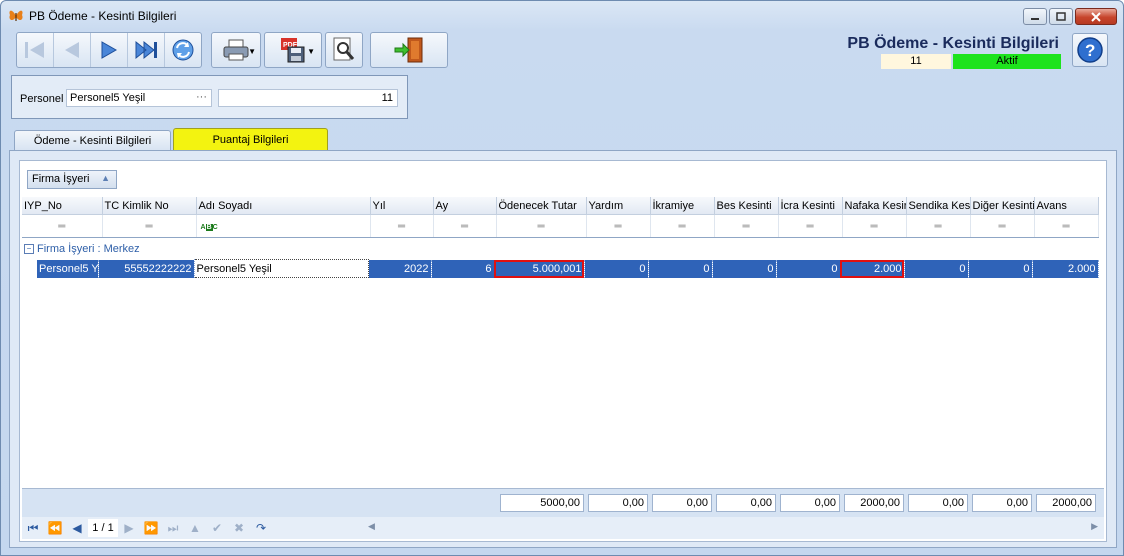 Image resolution: width=1124 pixels, height=556 pixels. What do you see at coordinates (542, 503) in the screenshot?
I see `total-odenecek: 5000,00` at bounding box center [542, 503].